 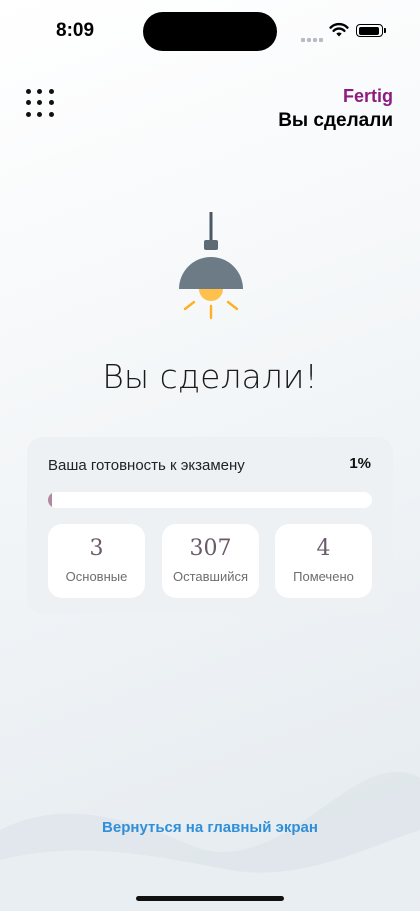 I want to click on page-title: Вы сделали, so click(x=335, y=120).